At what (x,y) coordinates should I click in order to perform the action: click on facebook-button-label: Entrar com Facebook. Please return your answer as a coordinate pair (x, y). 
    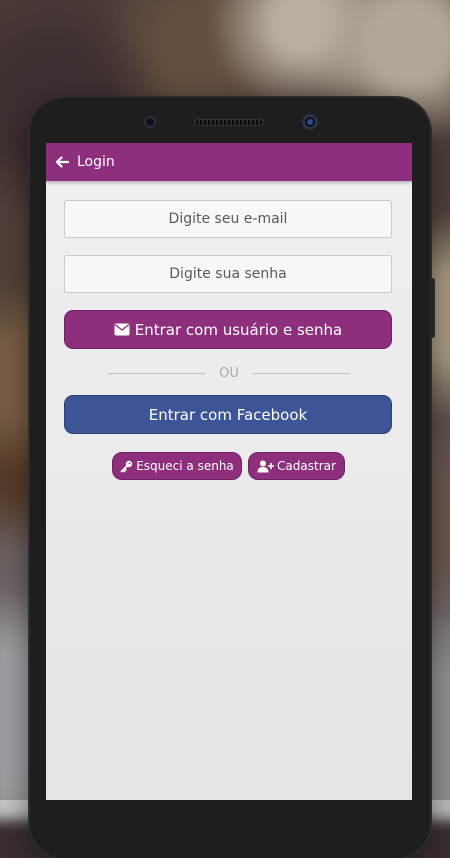
    Looking at the image, I should click on (228, 414).